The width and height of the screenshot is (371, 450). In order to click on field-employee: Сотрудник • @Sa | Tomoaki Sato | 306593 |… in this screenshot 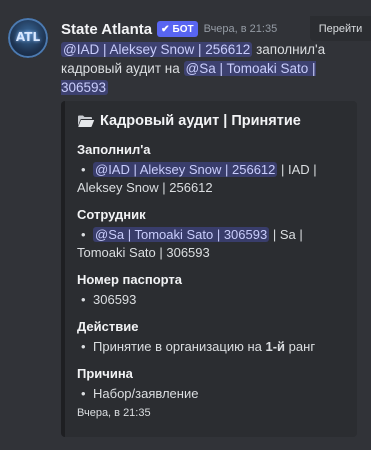, I will do `click(211, 234)`.